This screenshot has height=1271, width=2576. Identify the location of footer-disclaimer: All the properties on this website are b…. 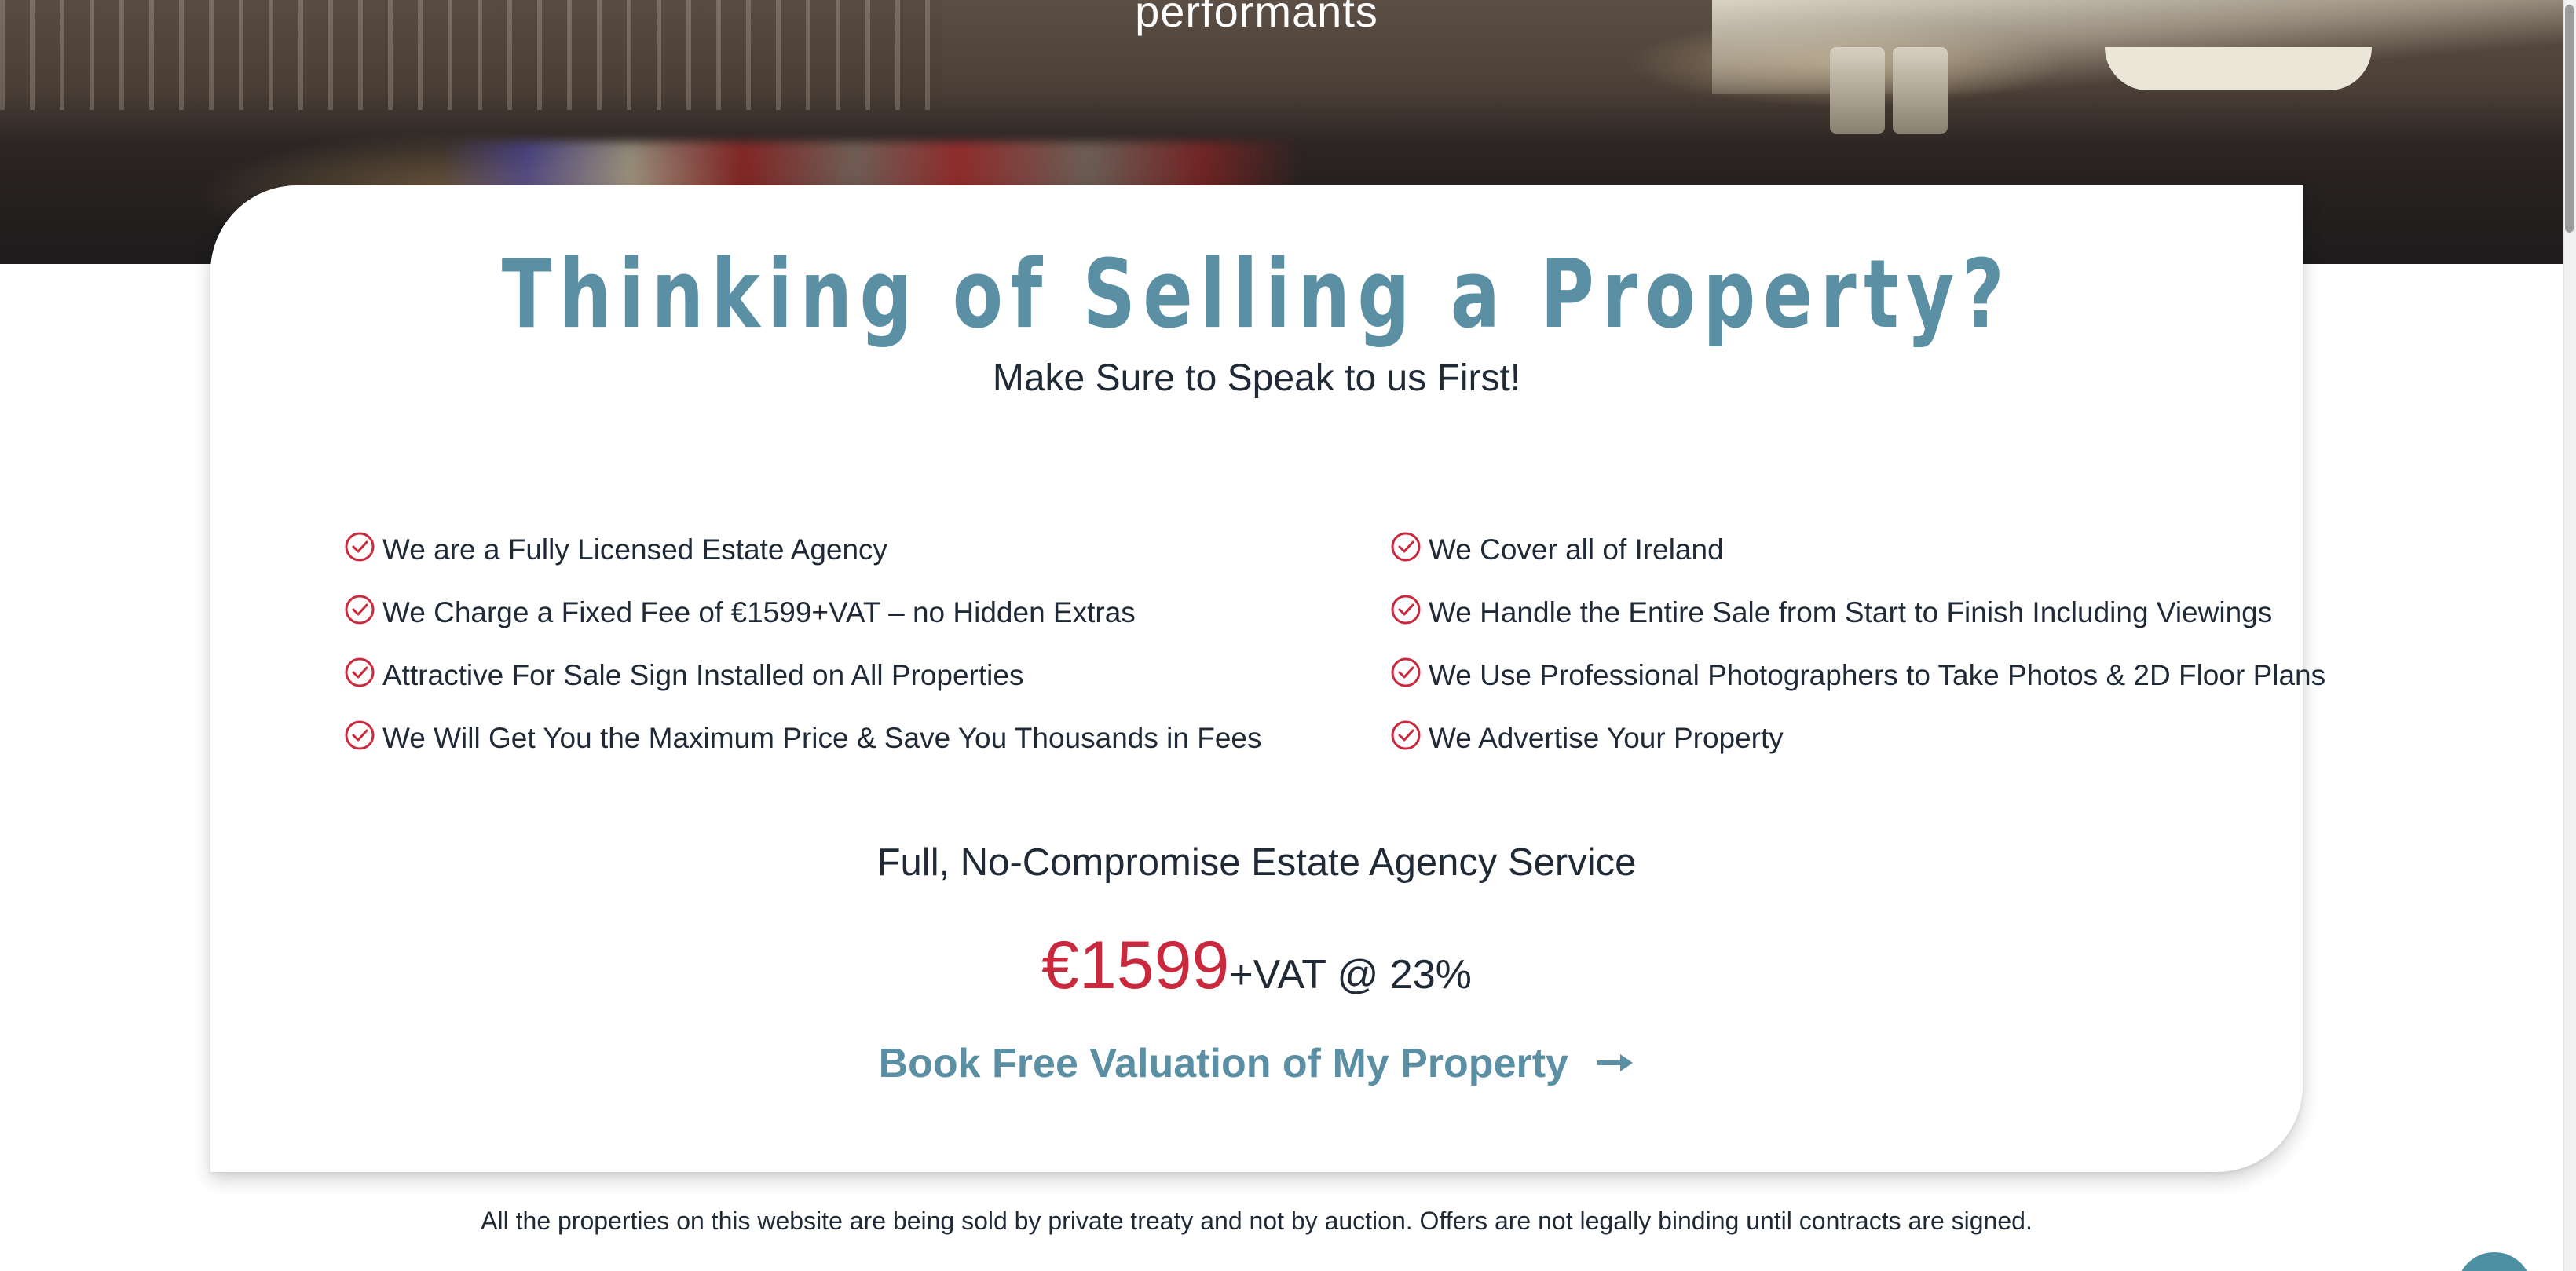
(1257, 1221).